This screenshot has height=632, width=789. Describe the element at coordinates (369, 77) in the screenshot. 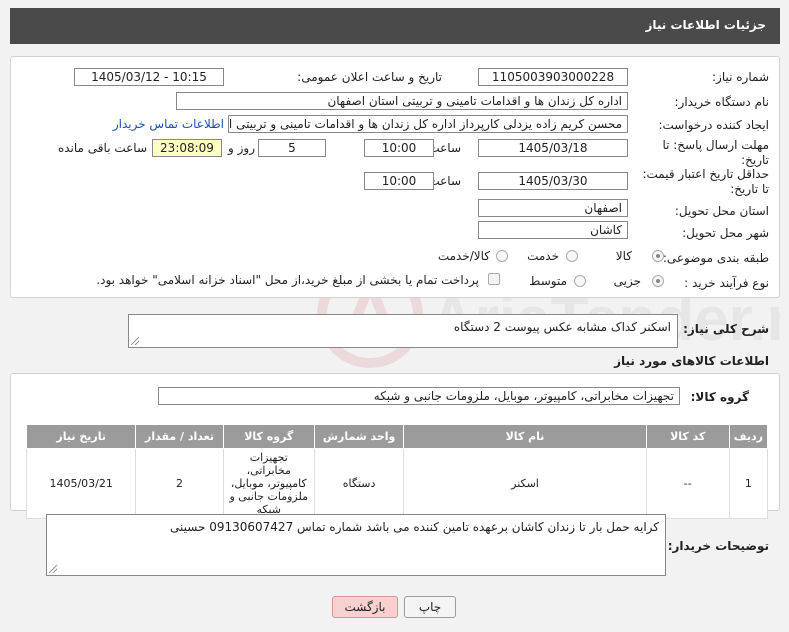

I see `announce-label: تاریخ و ساعت اعلان عمومی:` at that location.